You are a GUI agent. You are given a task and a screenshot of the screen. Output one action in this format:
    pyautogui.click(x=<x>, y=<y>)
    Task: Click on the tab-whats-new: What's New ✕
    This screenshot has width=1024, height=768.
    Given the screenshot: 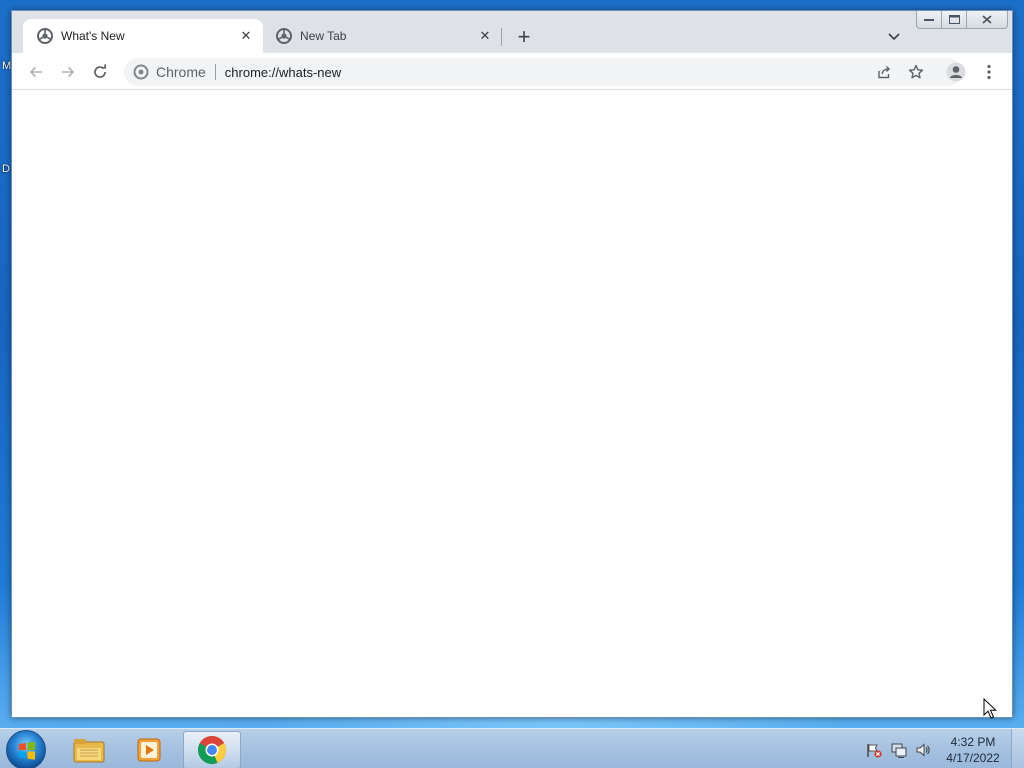 What is the action you would take?
    pyautogui.click(x=143, y=36)
    